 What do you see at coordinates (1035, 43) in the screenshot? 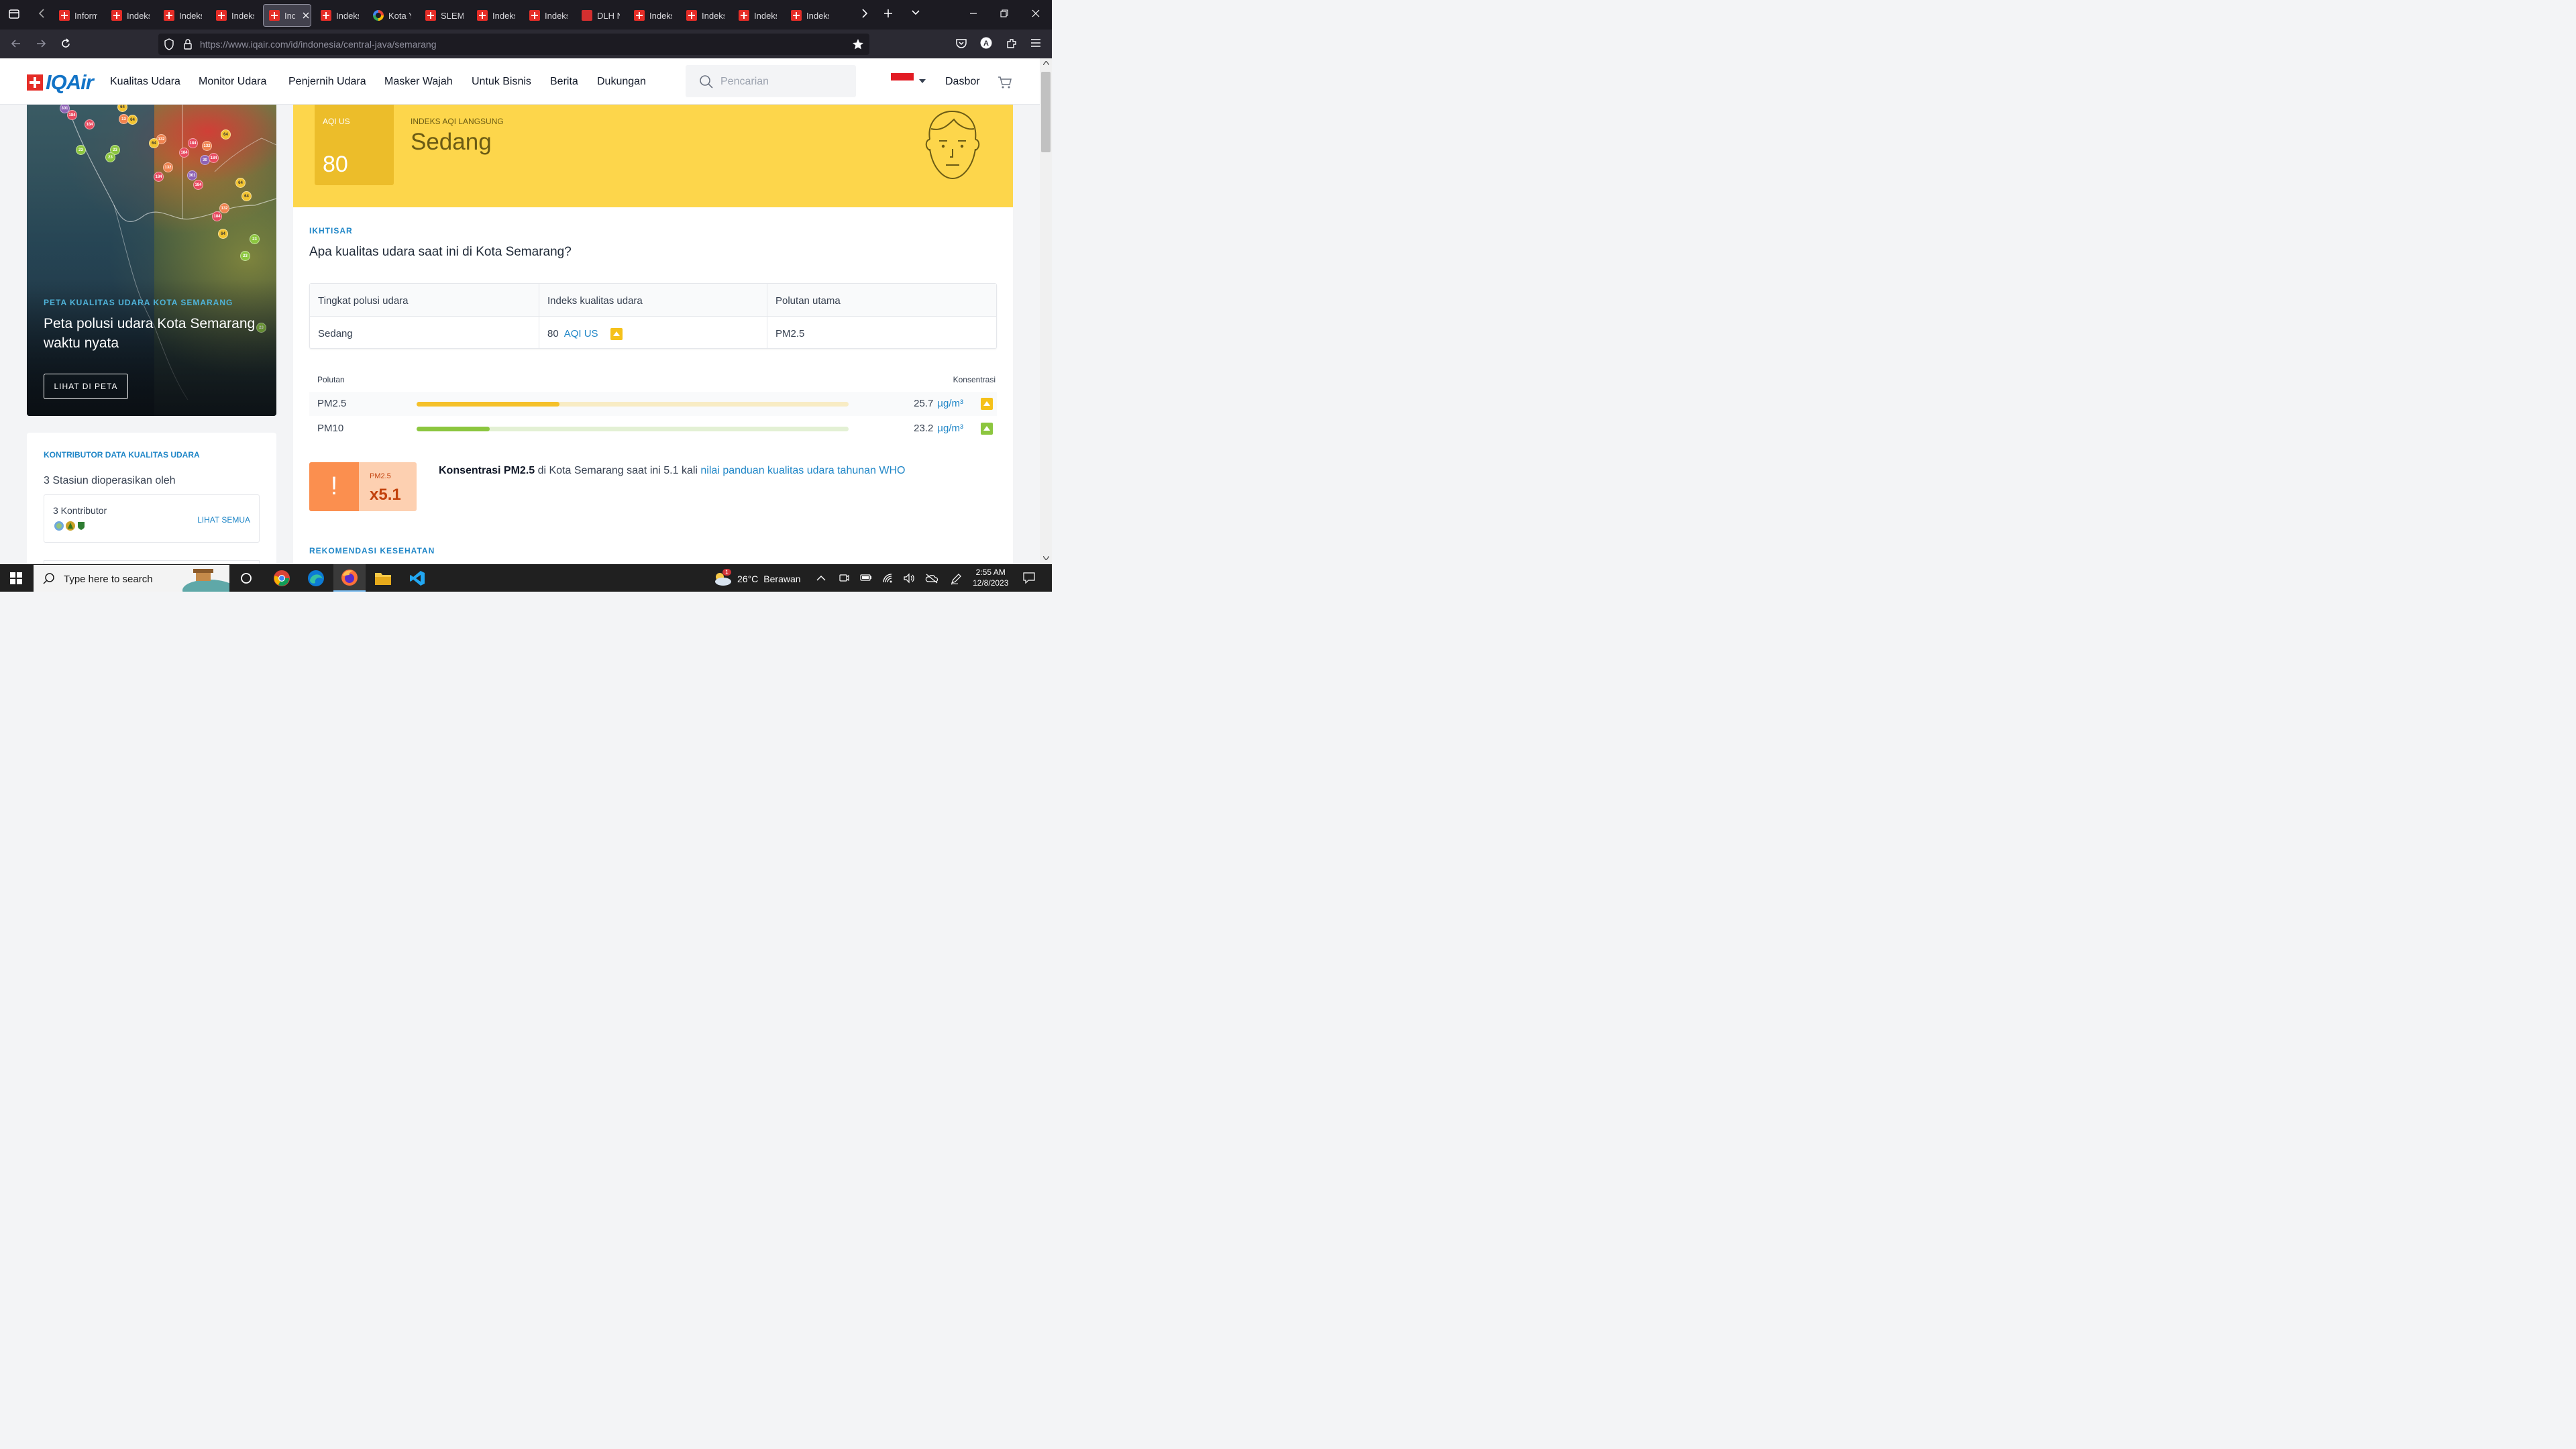
I see `menu-hamburger-icon` at bounding box center [1035, 43].